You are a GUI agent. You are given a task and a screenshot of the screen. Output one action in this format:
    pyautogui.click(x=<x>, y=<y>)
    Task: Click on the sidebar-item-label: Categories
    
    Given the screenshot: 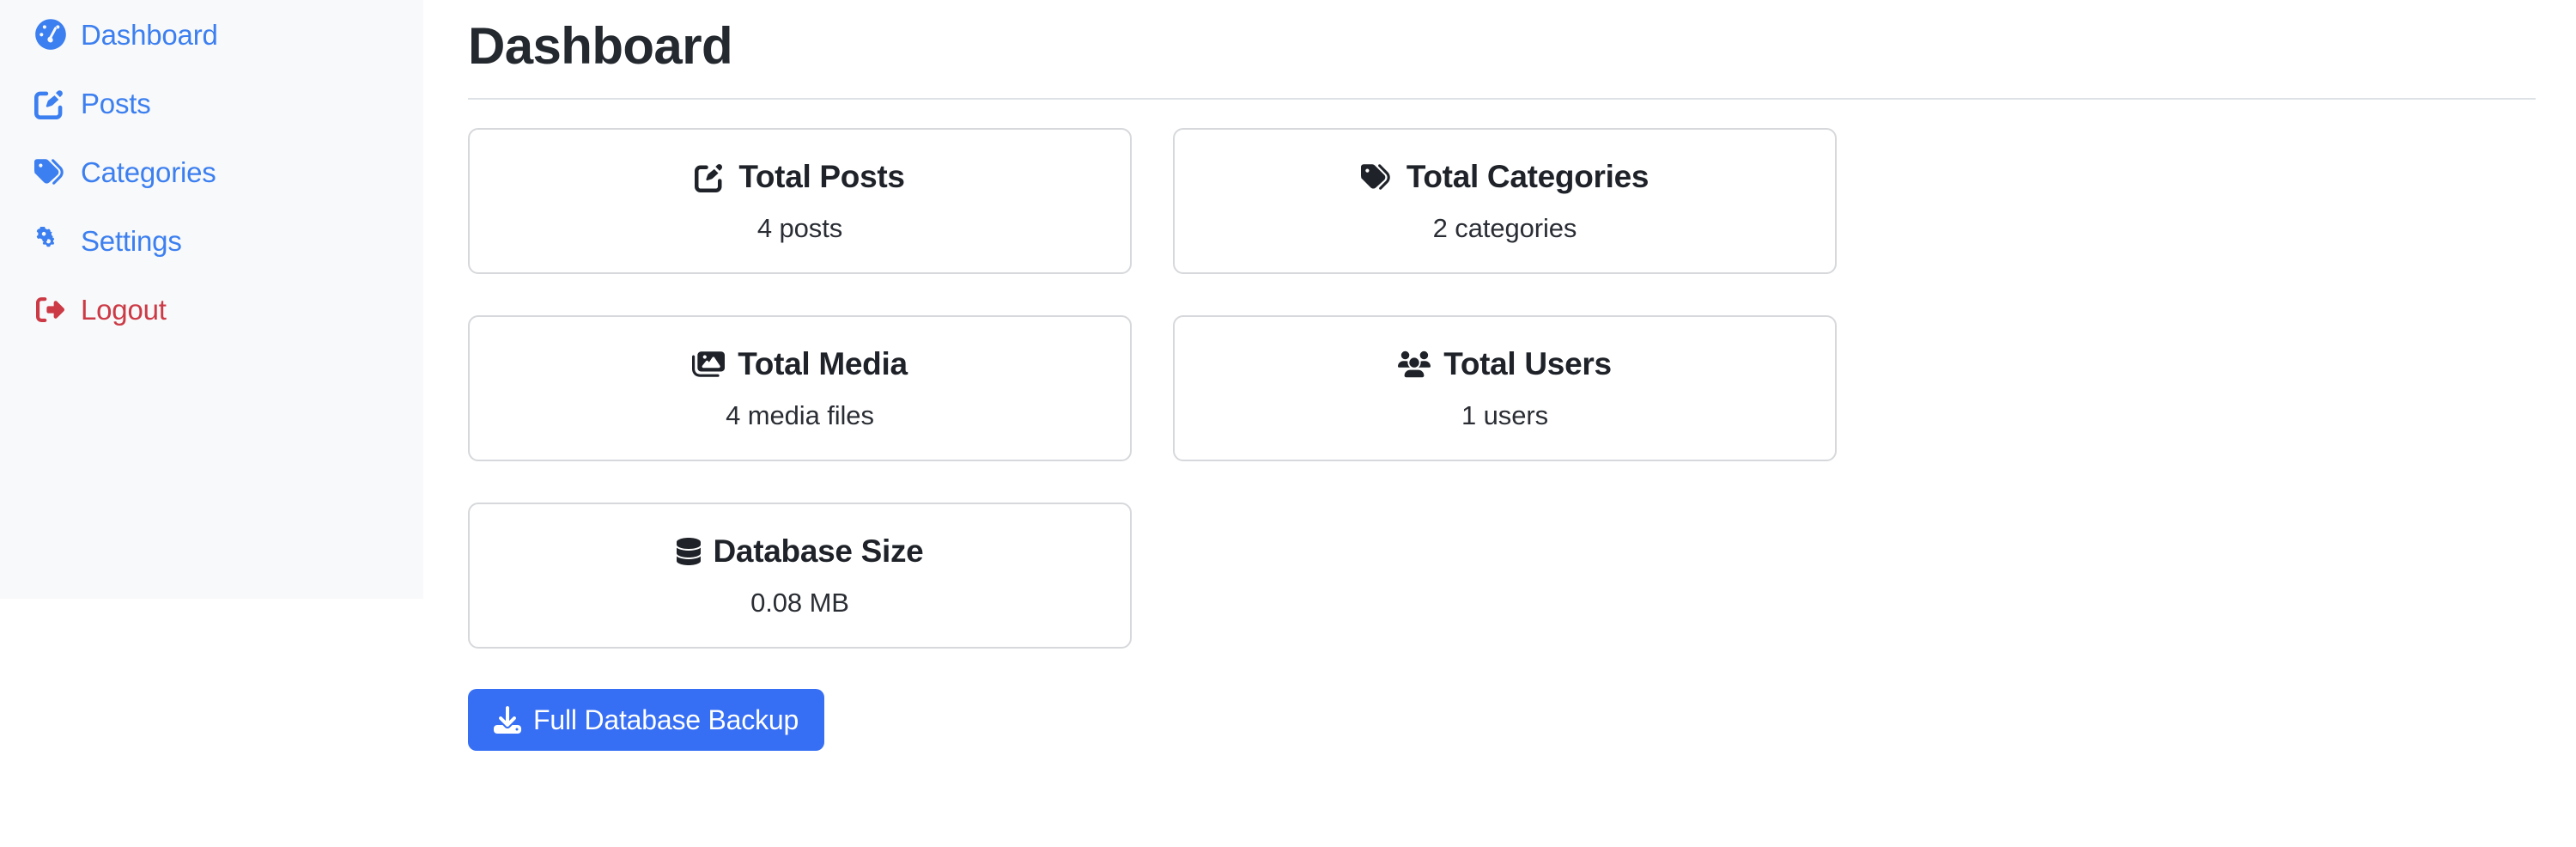 What is the action you would take?
    pyautogui.click(x=148, y=171)
    